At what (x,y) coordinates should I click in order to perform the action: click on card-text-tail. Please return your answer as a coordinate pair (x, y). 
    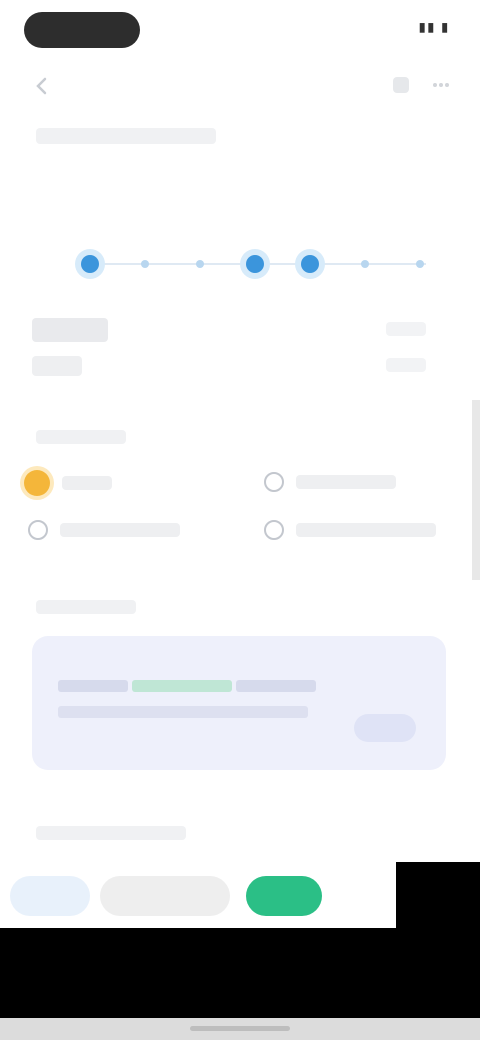
    Looking at the image, I should click on (275, 686).